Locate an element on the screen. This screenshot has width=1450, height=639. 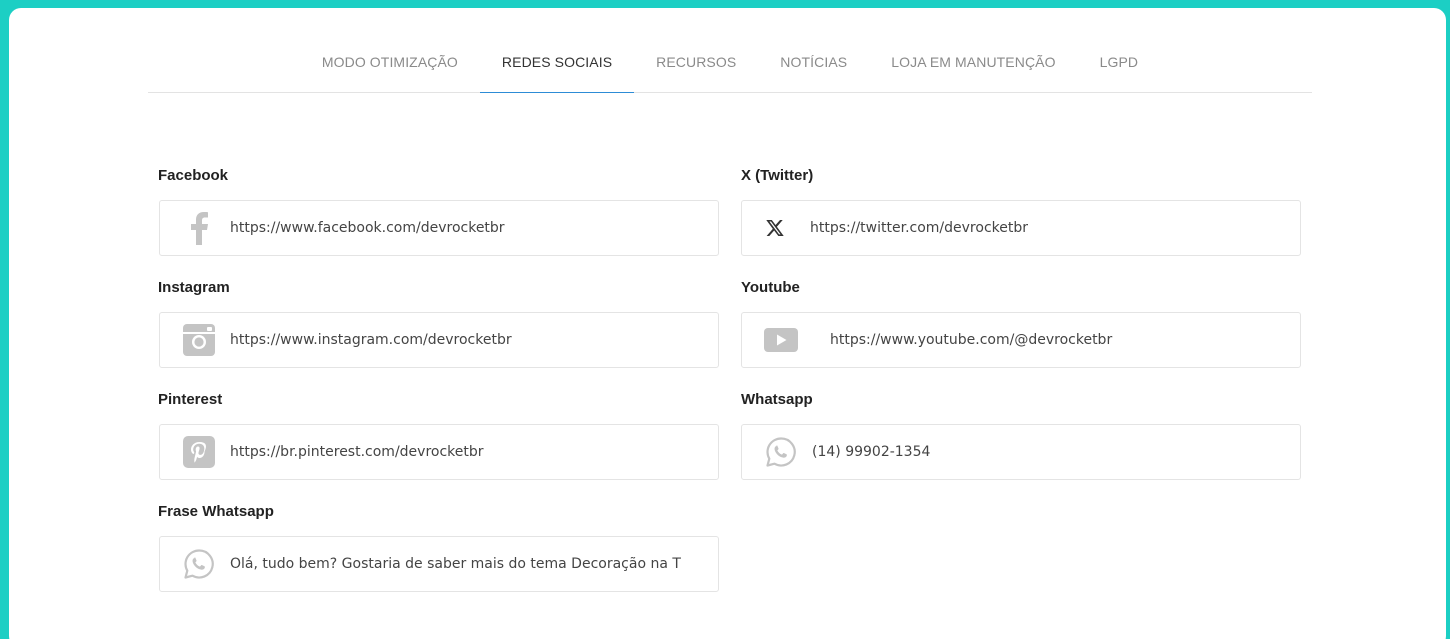
instagram-input is located at coordinates (465, 340).